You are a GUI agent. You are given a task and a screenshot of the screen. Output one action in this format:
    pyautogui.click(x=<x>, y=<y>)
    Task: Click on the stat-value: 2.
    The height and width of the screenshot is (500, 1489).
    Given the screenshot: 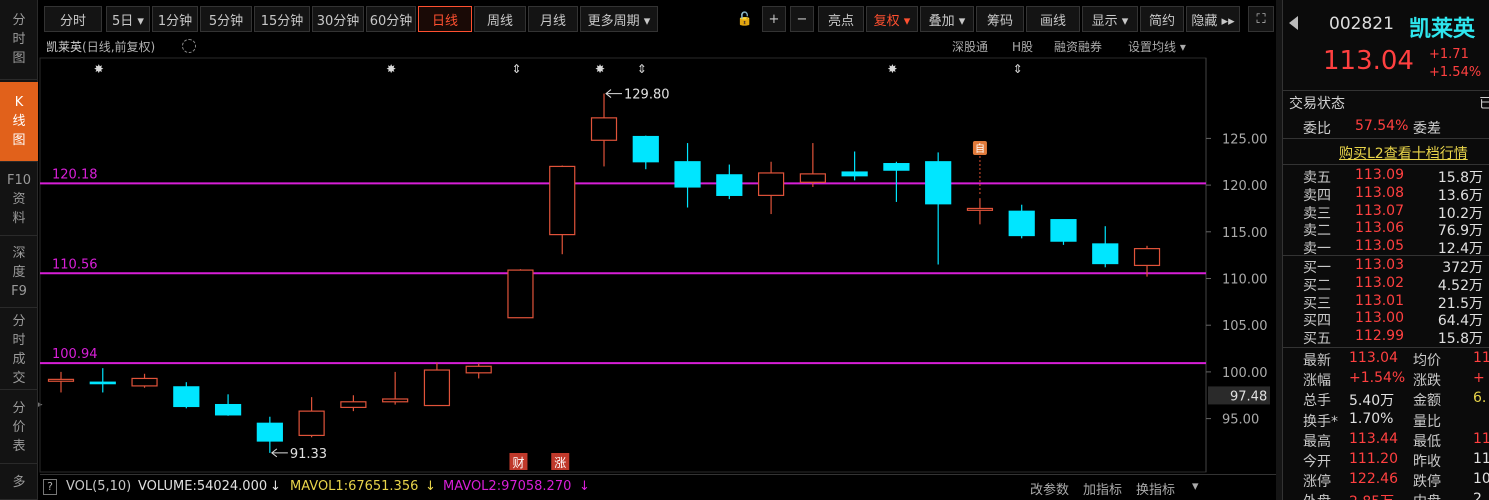 What is the action you would take?
    pyautogui.click(x=1480, y=495)
    